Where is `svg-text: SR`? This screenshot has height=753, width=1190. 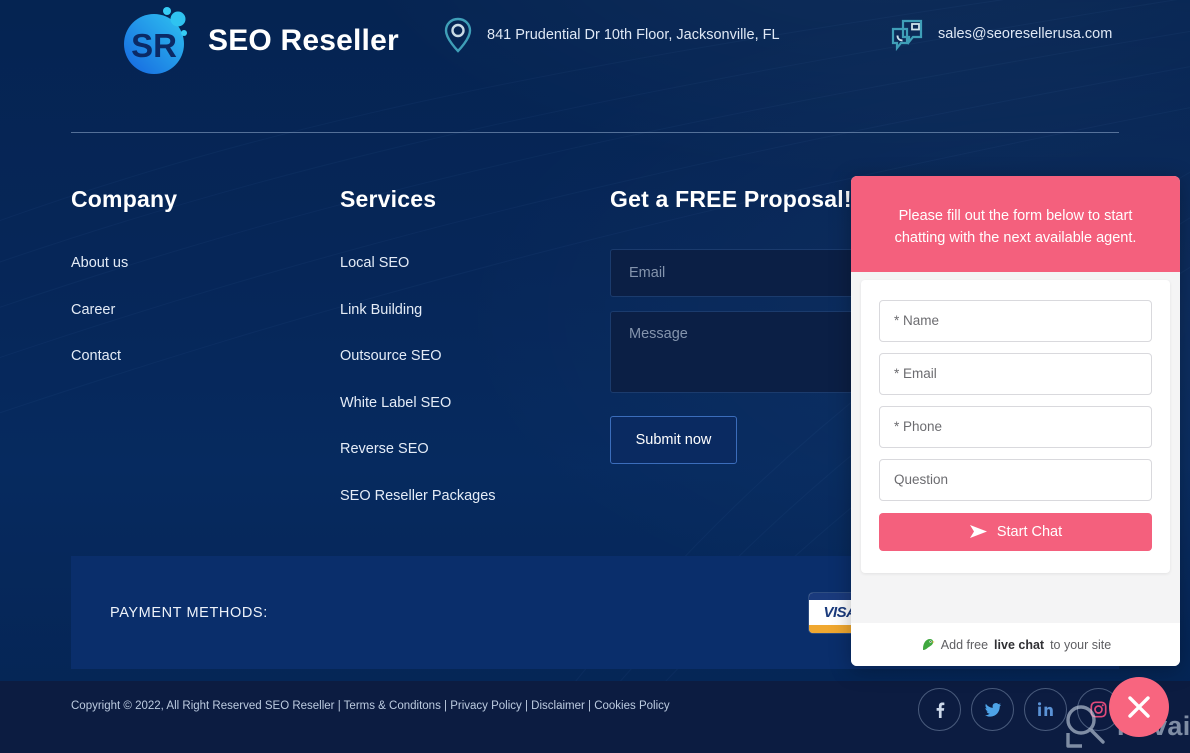
svg-text: SR is located at coordinates (154, 45).